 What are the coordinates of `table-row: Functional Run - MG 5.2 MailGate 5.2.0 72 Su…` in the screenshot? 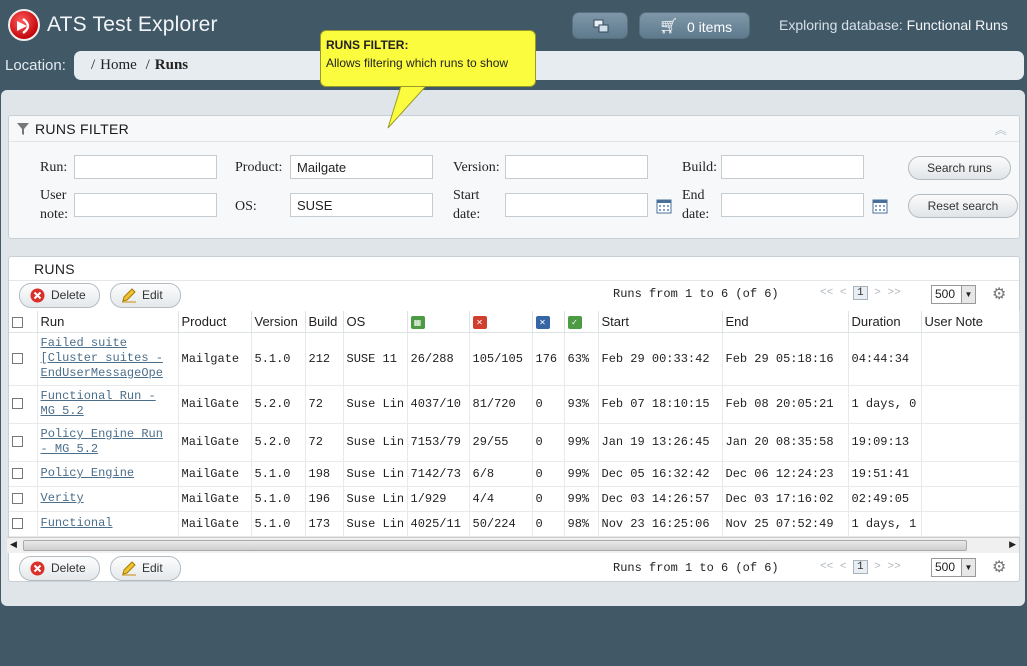 It's located at (514, 404).